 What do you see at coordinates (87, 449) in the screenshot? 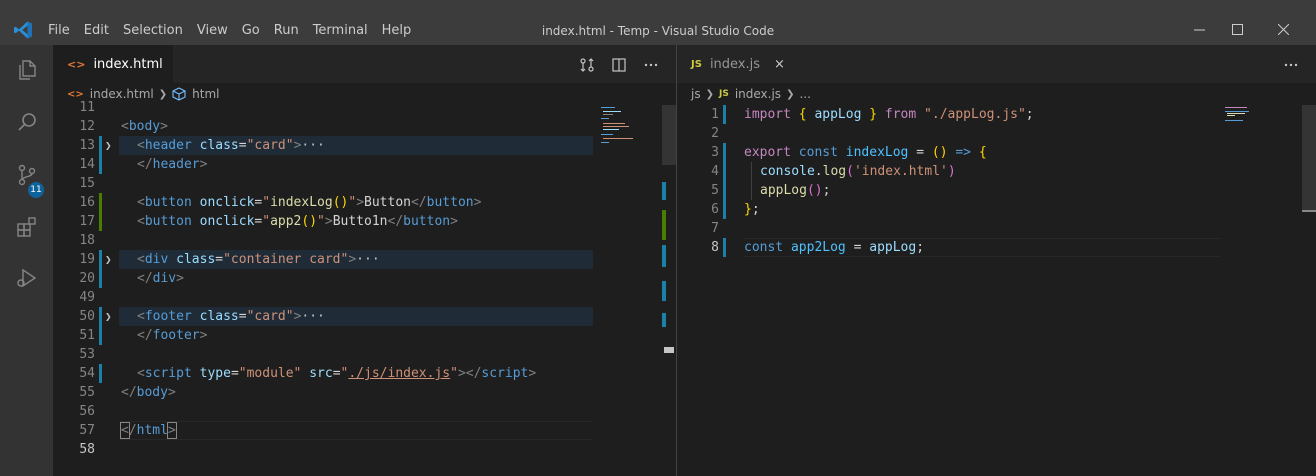
I see `line-number: 58` at bounding box center [87, 449].